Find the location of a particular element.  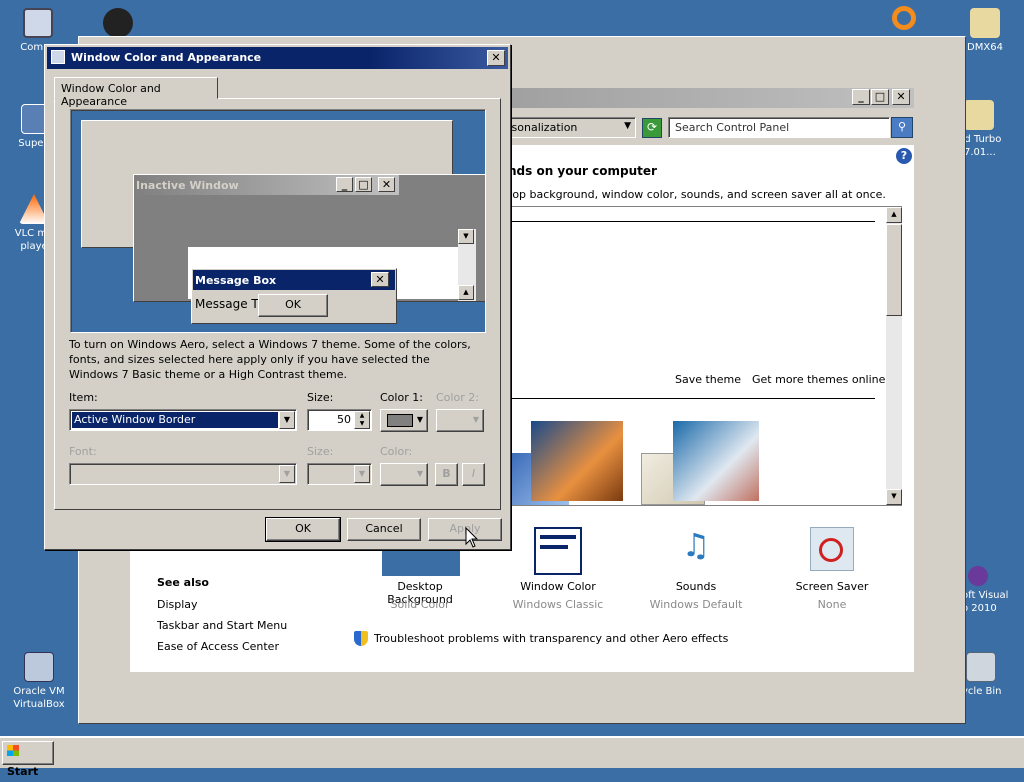

font-size-select: ▼ is located at coordinates (339, 474).